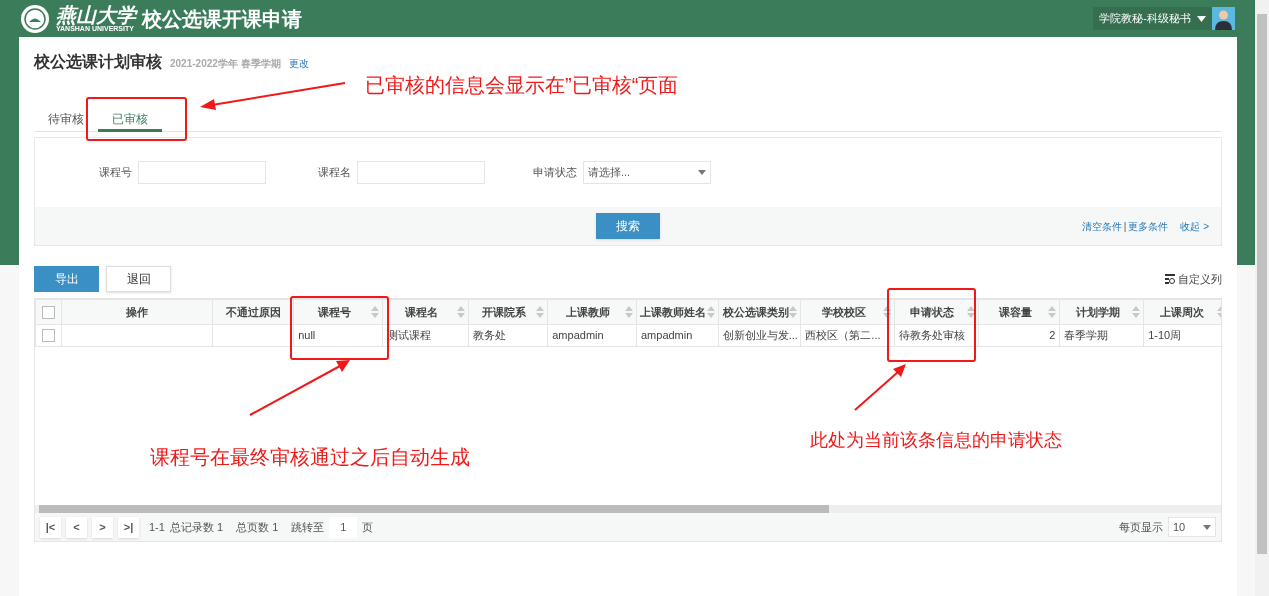 The image size is (1269, 596). Describe the element at coordinates (1262, 298) in the screenshot. I see `vertical-scrollbar` at that location.